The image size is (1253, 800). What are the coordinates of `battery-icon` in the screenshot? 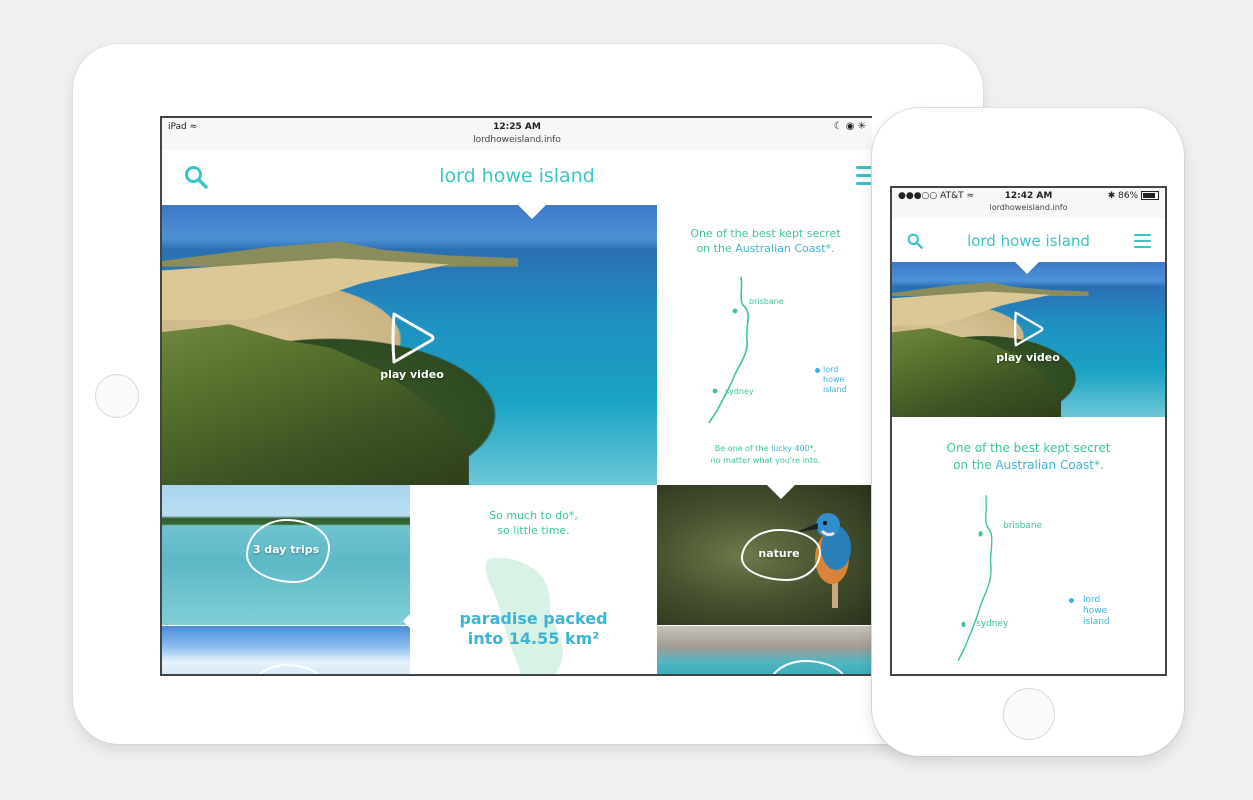 It's located at (1150, 195).